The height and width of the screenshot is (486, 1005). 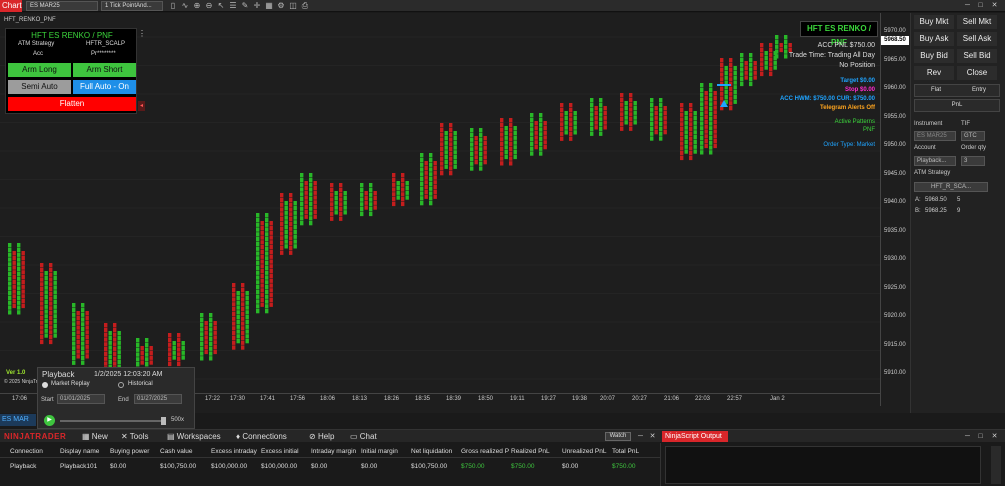 I want to click on speed-slider-handle, so click(x=163, y=421).